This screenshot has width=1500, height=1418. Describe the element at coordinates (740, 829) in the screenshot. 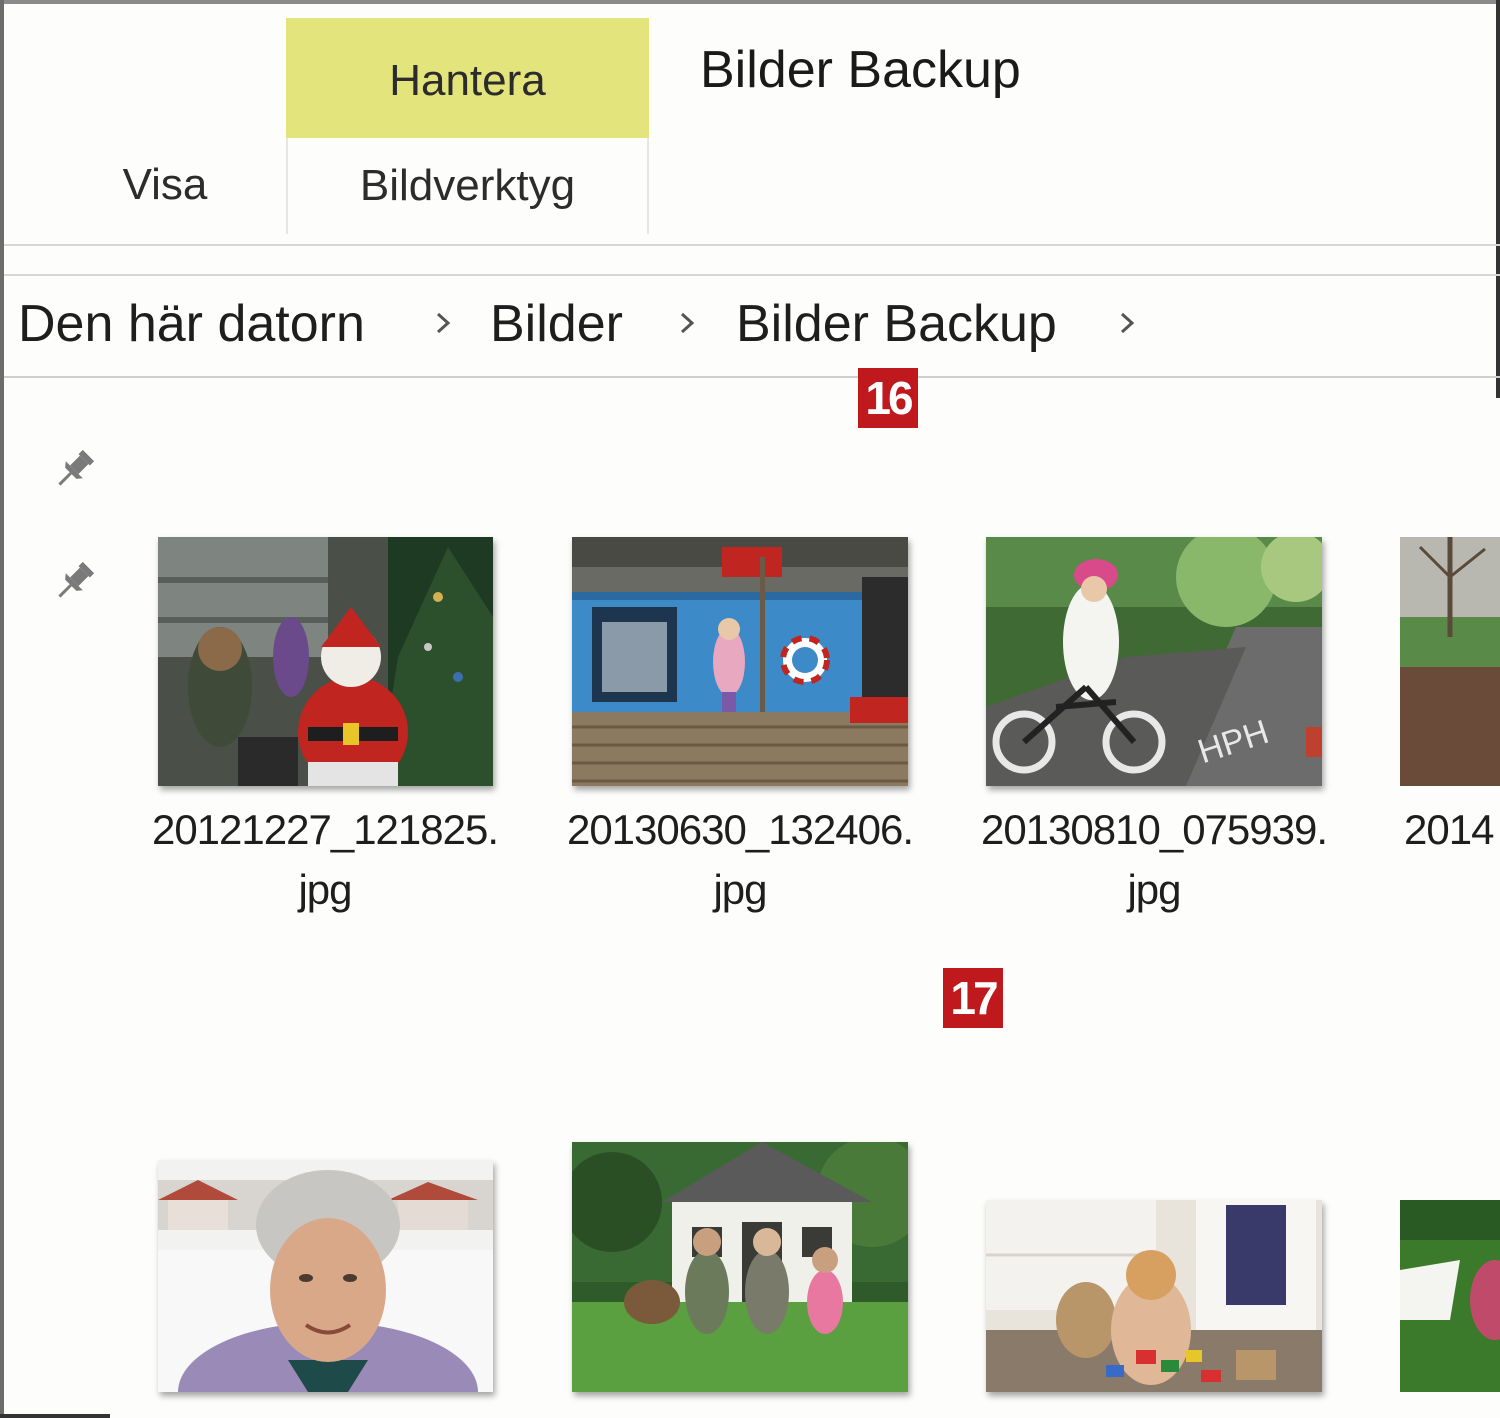

I see `file-name-base: 20130630_132406.` at that location.